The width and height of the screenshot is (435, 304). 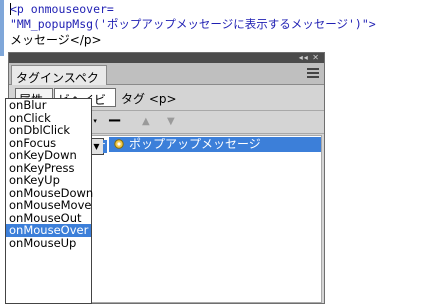 What do you see at coordinates (313, 73) in the screenshot?
I see `panel-menu-icon` at bounding box center [313, 73].